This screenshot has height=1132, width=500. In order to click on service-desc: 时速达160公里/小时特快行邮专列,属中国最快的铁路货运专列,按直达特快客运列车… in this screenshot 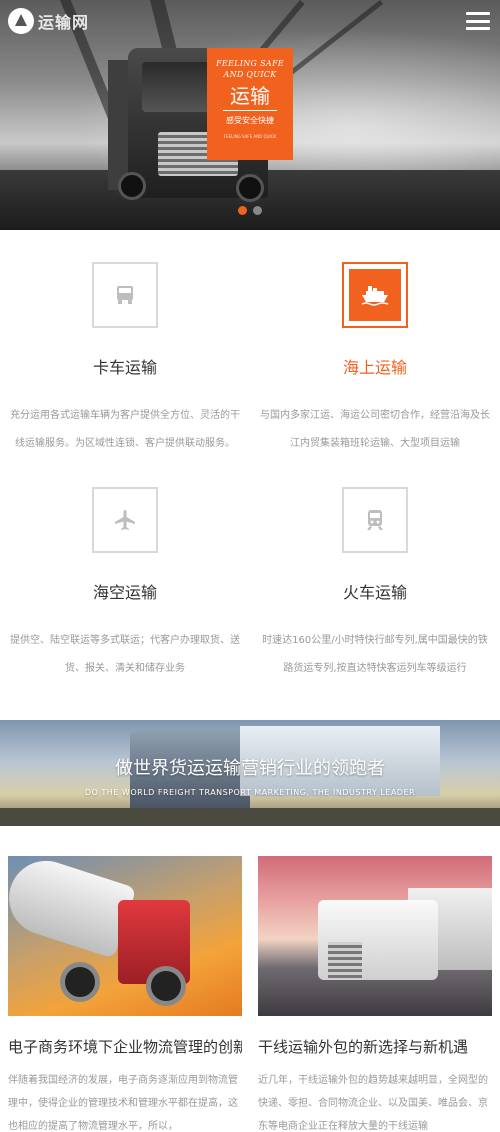, I will do `click(375, 654)`.